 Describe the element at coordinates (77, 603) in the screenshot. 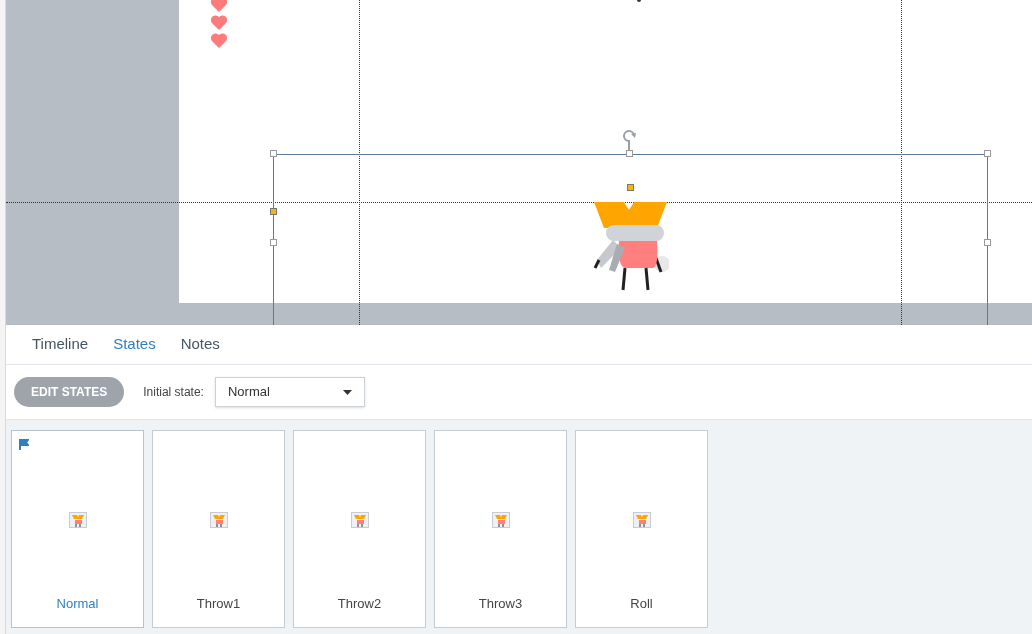

I see `state-name: Normal` at that location.